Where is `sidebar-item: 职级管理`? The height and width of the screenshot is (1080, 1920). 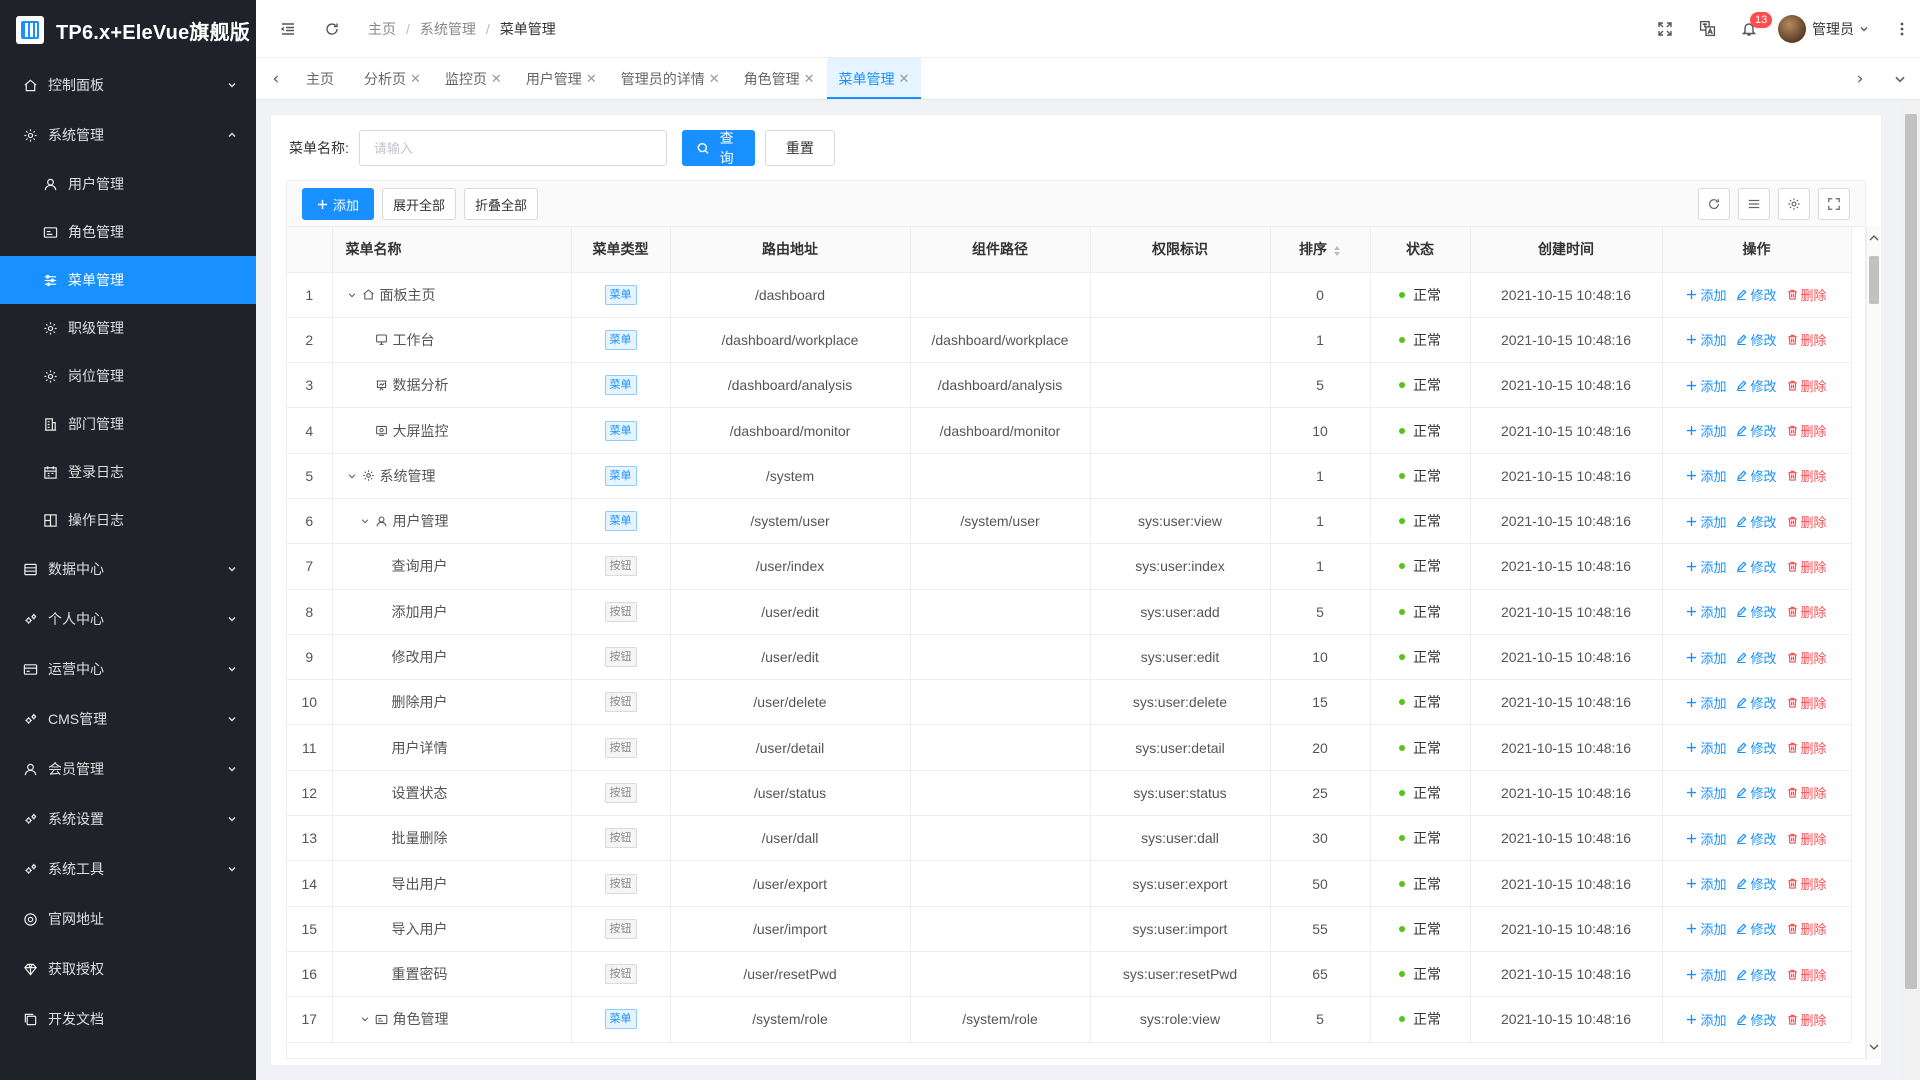
sidebar-item: 职级管理 is located at coordinates (128, 328).